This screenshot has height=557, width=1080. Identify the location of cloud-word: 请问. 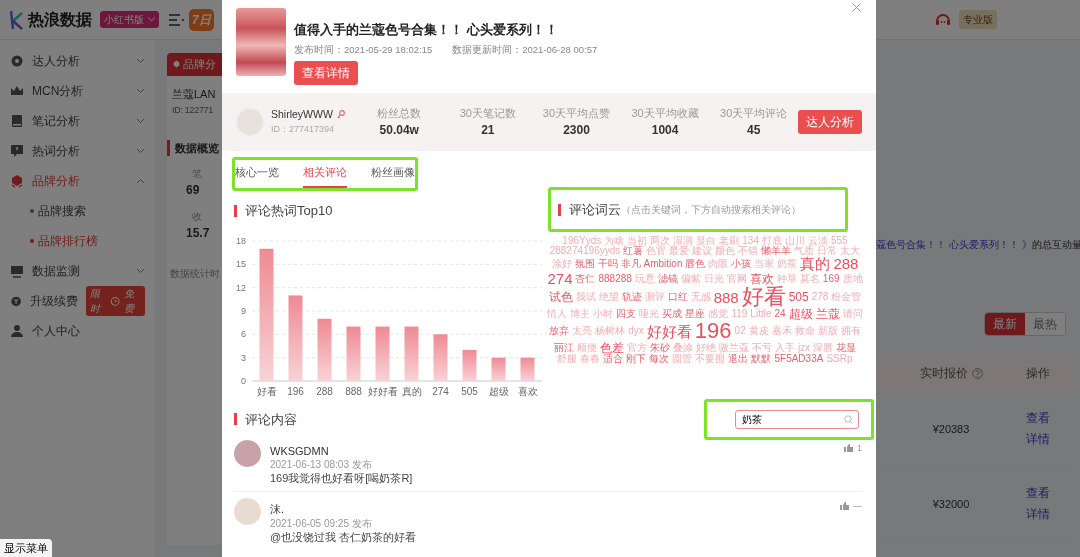
(852, 314).